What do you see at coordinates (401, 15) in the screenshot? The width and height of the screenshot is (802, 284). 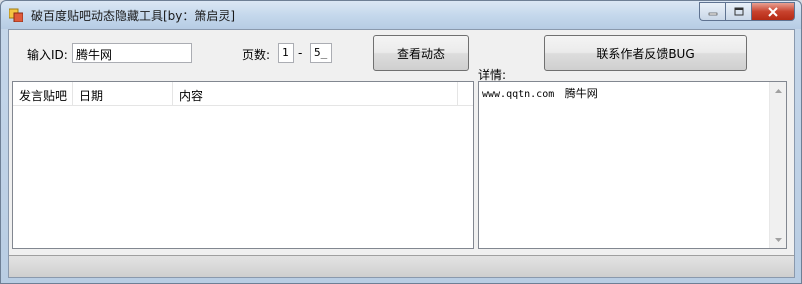 I see `title-bar: 破百度贴吧动态隐藏工具[by：箫启灵]` at bounding box center [401, 15].